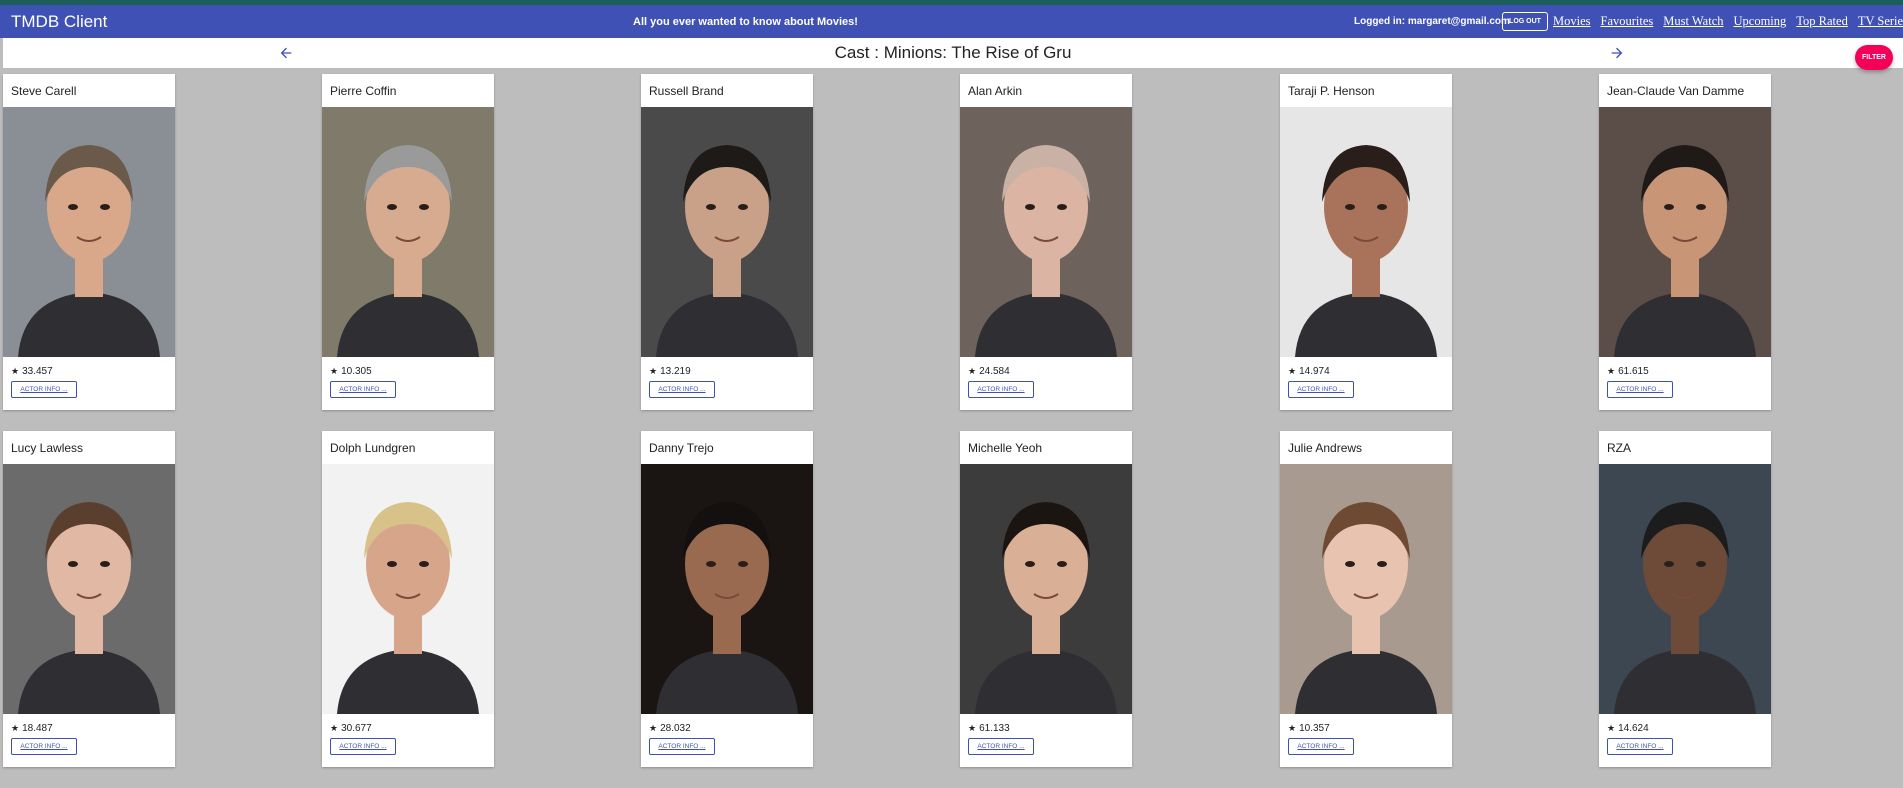  I want to click on popularity-rating: ★ 10.357, so click(1309, 728).